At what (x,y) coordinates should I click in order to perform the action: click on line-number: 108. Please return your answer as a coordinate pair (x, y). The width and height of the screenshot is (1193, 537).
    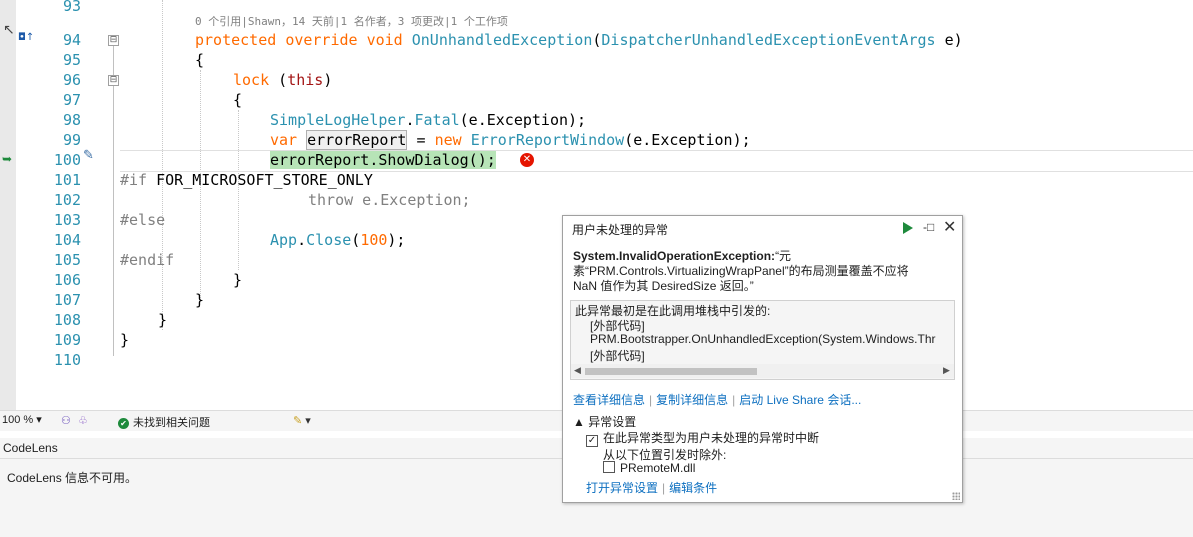
    Looking at the image, I should click on (67, 320).